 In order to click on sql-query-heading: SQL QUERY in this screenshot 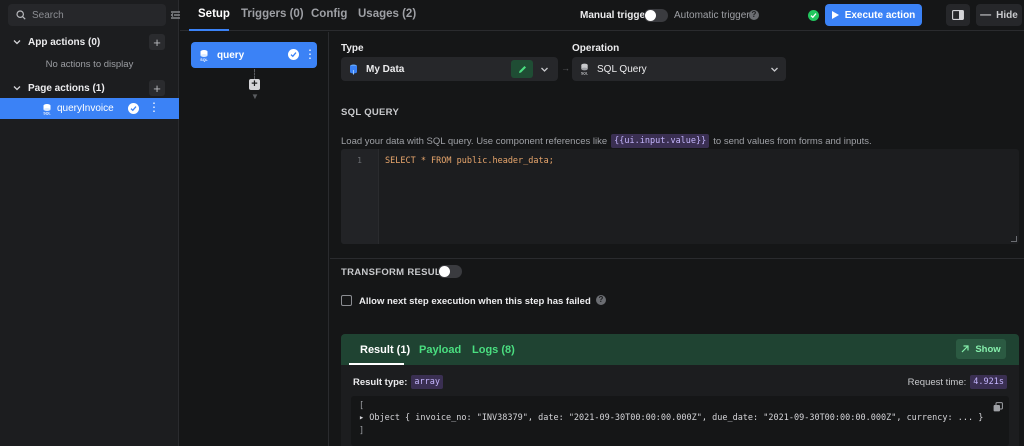, I will do `click(370, 112)`.